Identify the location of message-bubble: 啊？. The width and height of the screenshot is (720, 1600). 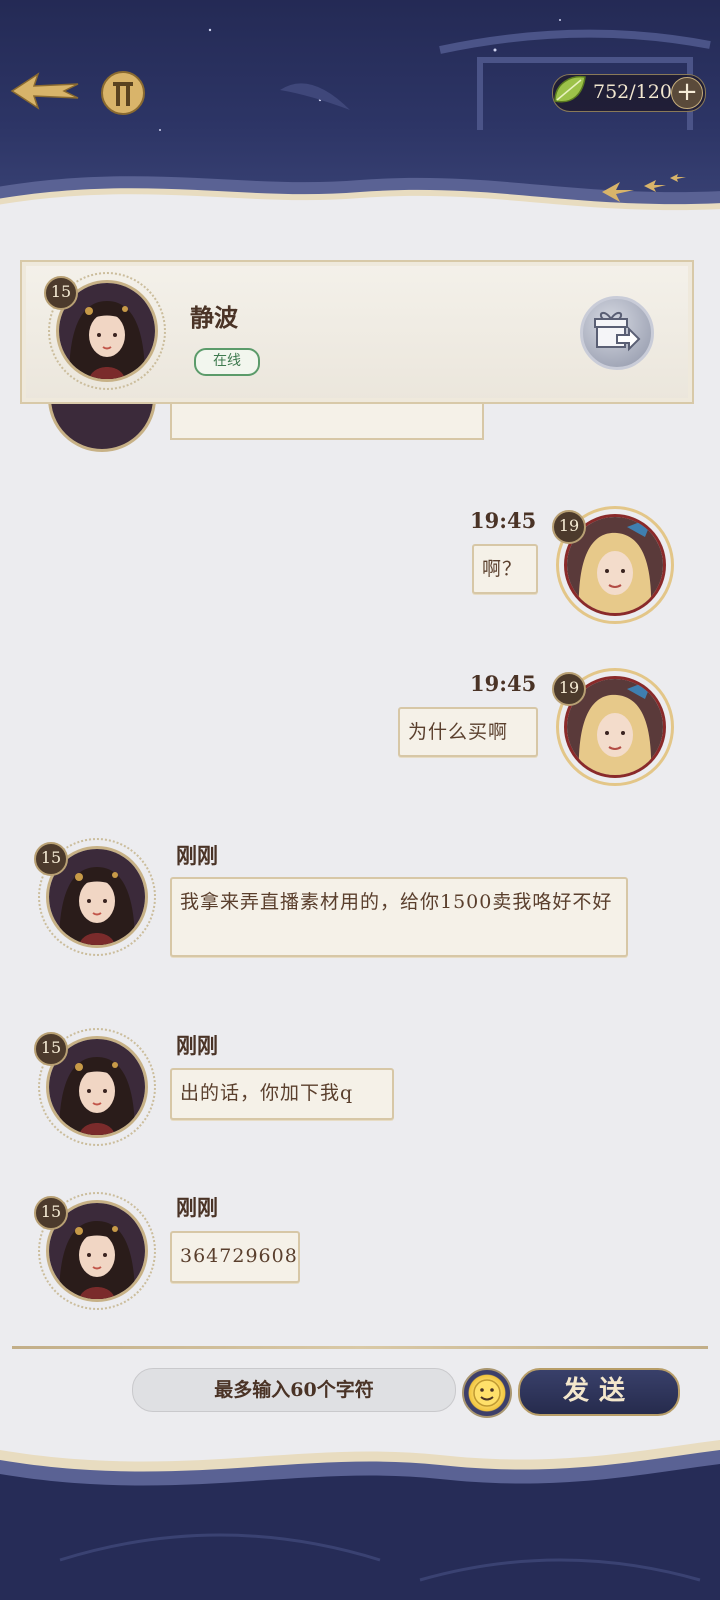
(505, 569).